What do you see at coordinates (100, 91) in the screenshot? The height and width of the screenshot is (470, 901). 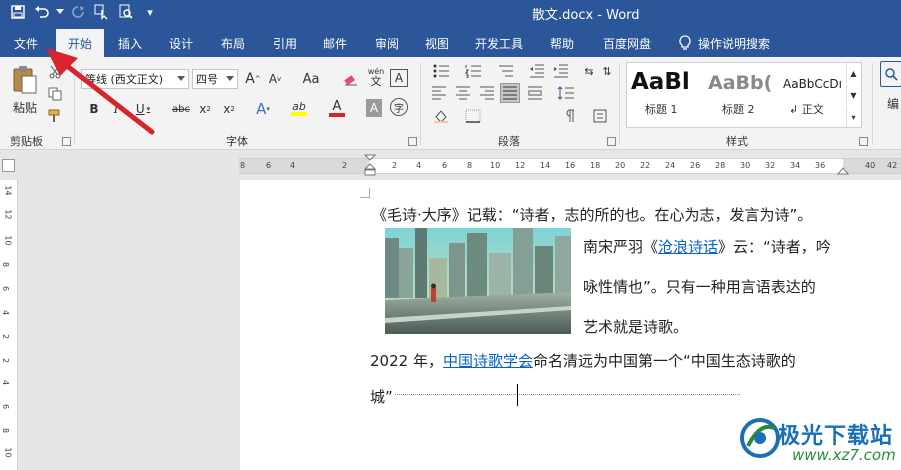 I see `annotation-arrow` at bounding box center [100, 91].